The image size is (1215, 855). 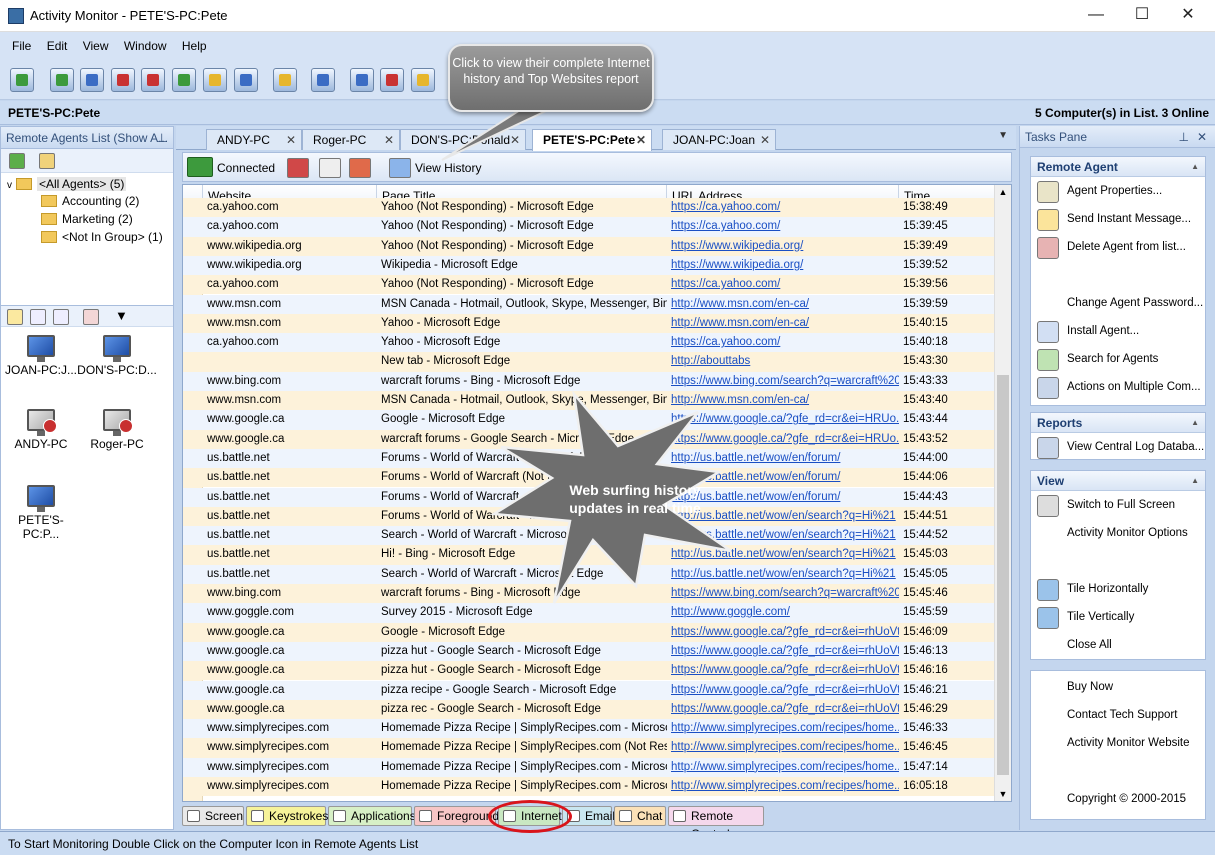 What do you see at coordinates (635, 499) in the screenshot?
I see `realtime-callout-text: Web surfing history updates in real time` at bounding box center [635, 499].